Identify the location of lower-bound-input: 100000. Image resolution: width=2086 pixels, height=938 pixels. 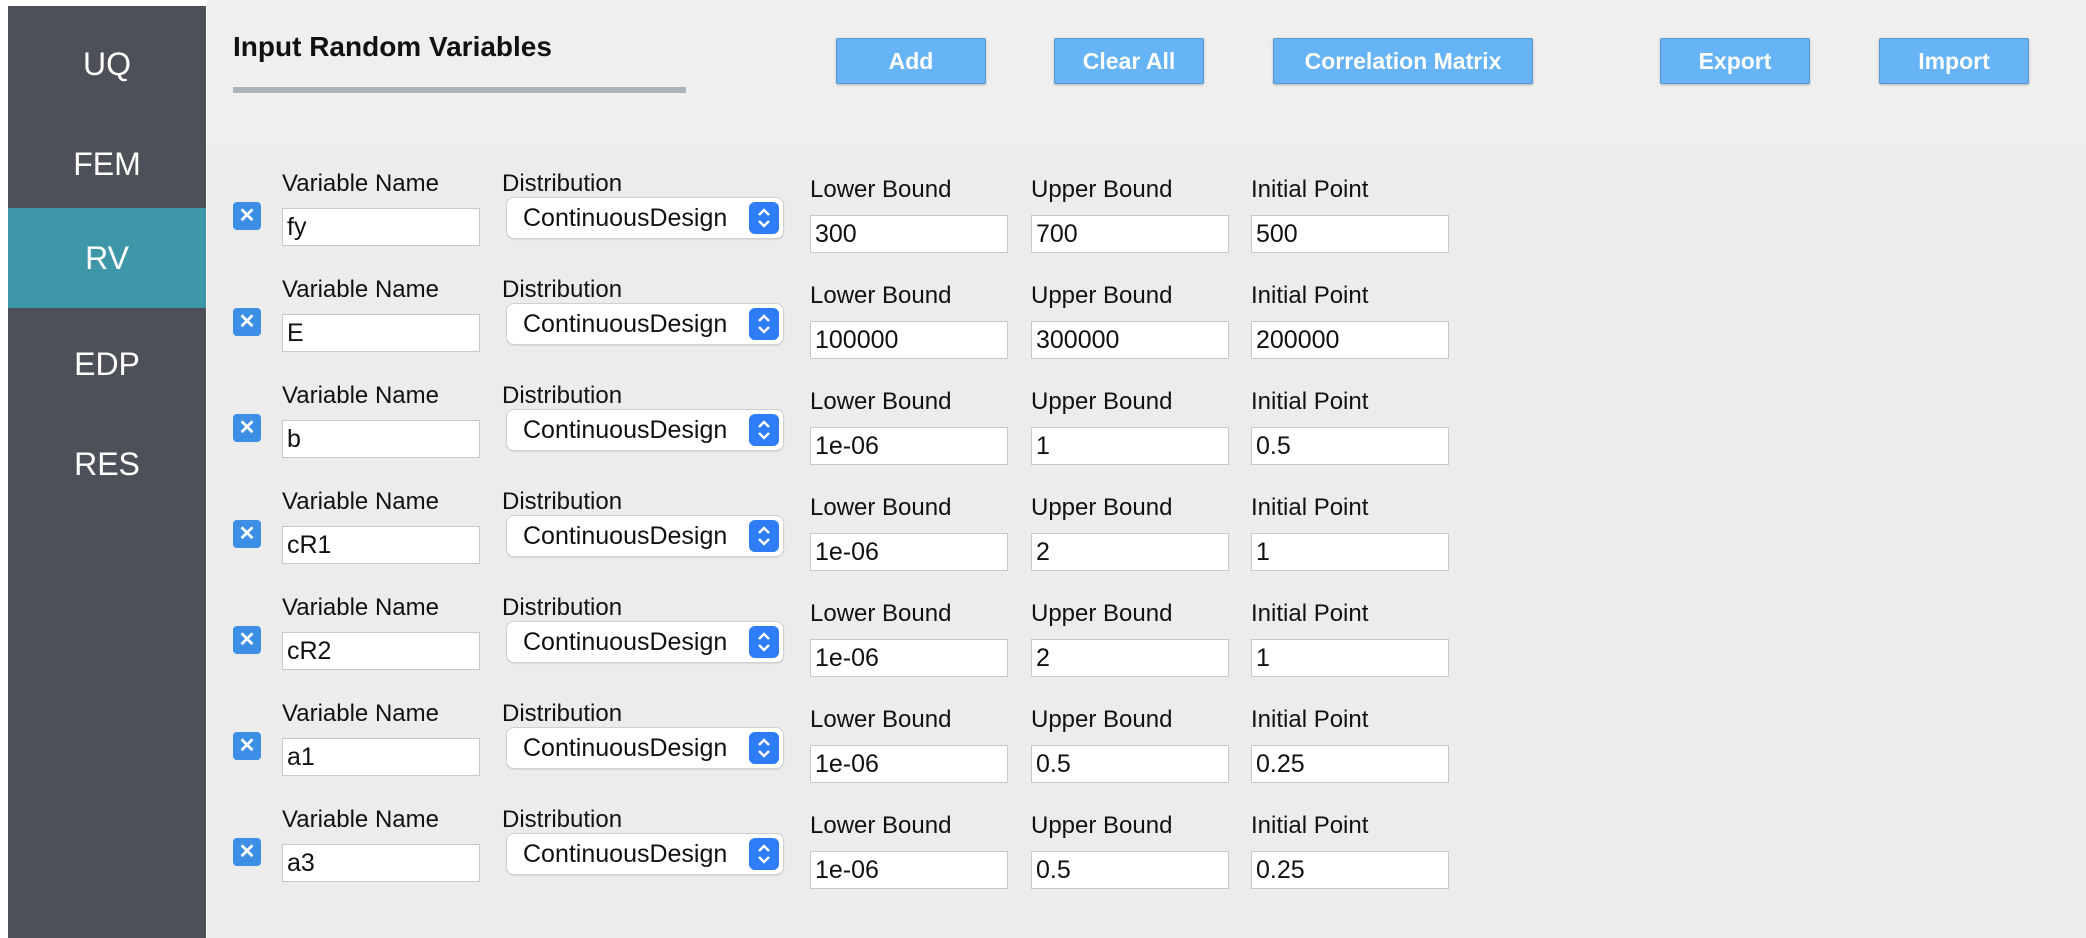
(909, 340).